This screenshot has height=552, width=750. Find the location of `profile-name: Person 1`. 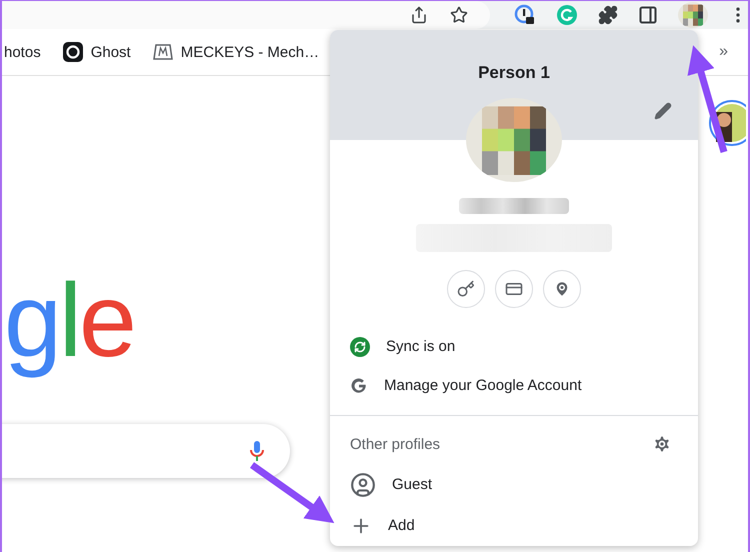

profile-name: Person 1 is located at coordinates (514, 73).